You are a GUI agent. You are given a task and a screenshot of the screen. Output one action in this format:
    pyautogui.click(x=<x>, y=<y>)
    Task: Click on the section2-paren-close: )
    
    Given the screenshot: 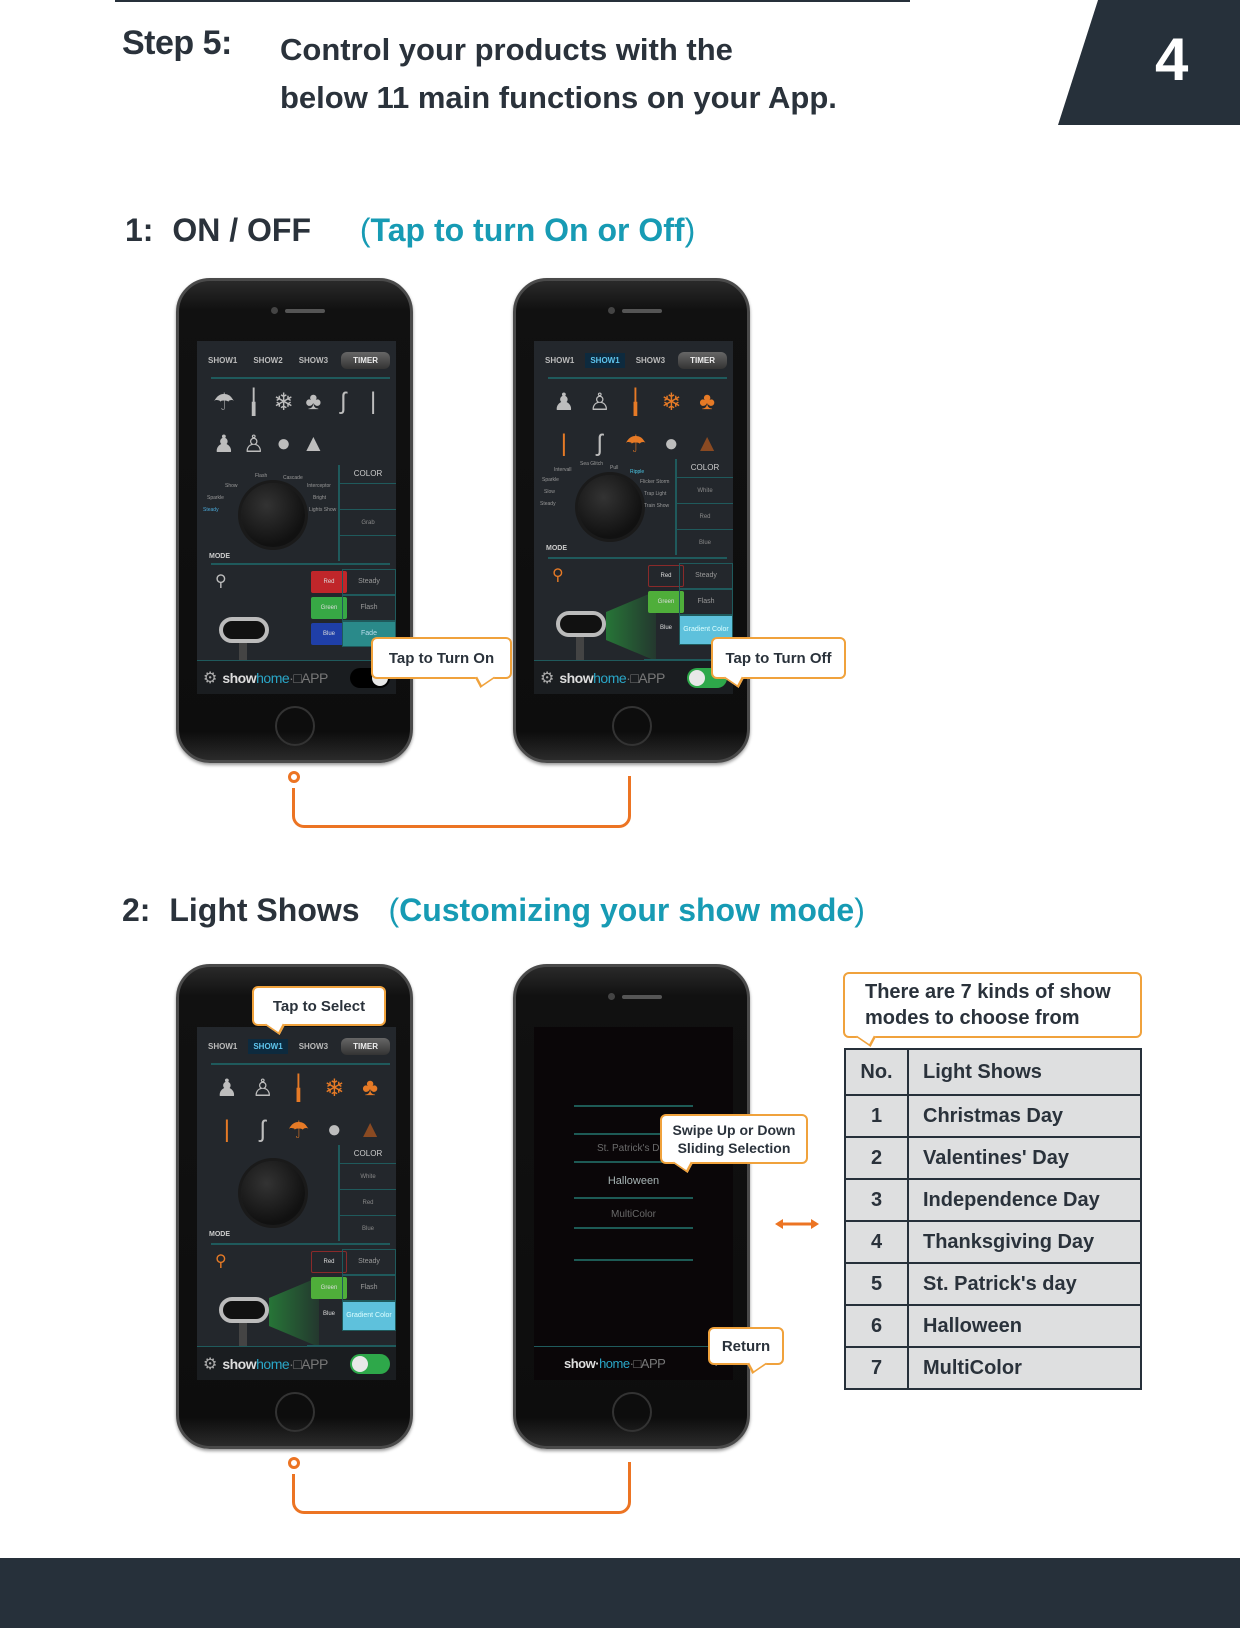 What is the action you would take?
    pyautogui.click(x=859, y=910)
    